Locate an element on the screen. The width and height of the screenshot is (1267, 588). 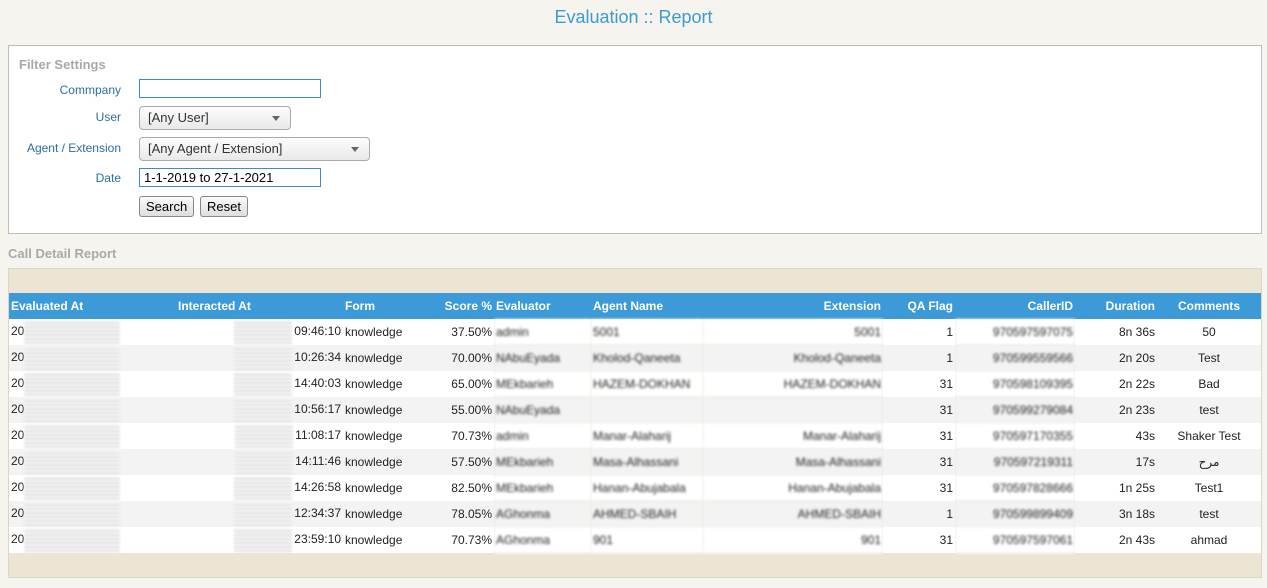
cell-duration: 17s is located at coordinates (1116, 462).